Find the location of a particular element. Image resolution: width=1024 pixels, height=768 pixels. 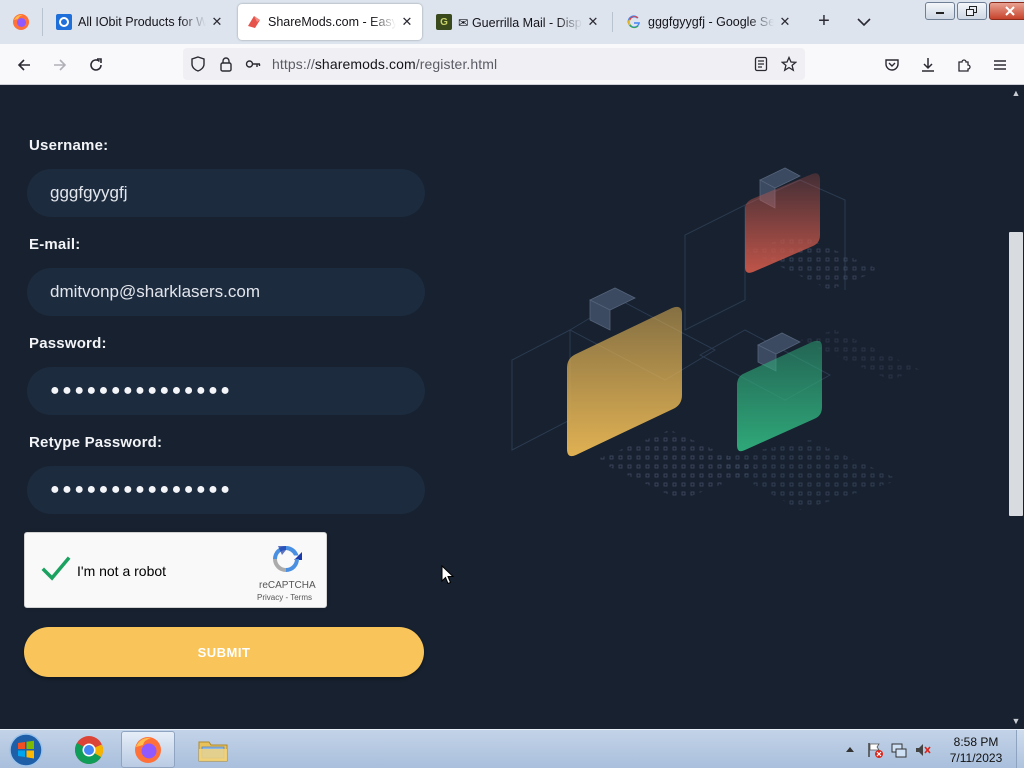

url-text: https://sharemods.com/register.html is located at coordinates (384, 64).